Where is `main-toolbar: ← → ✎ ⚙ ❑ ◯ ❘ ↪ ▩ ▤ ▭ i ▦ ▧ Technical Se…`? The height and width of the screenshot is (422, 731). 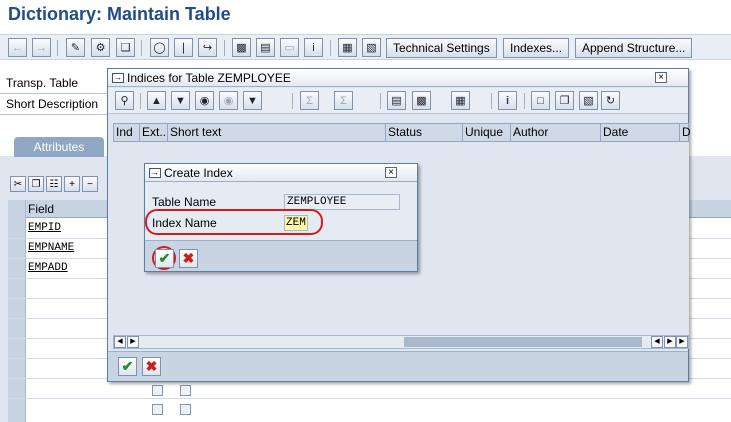
main-toolbar: ← → ✎ ⚙ ❑ ◯ ❘ ↪ ▩ ▤ ▭ i ▦ ▧ Technical Se… is located at coordinates (365, 47).